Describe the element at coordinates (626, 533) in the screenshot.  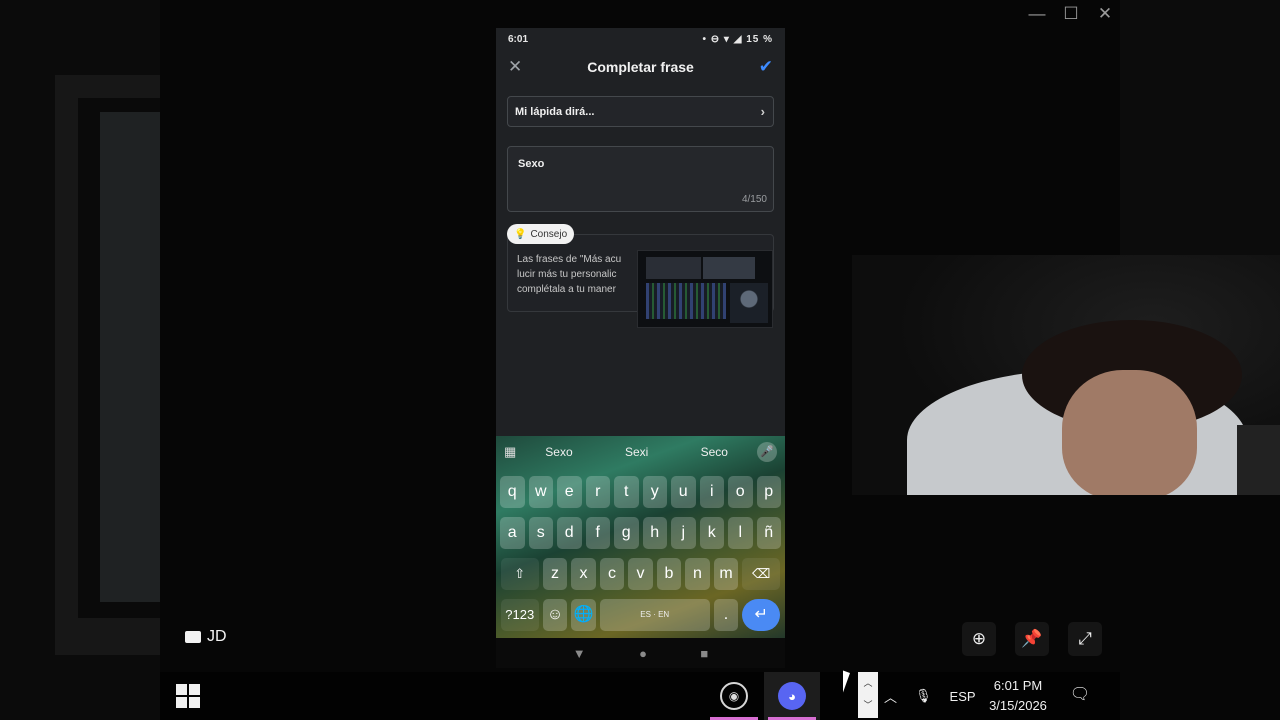
I see `key: g` at that location.